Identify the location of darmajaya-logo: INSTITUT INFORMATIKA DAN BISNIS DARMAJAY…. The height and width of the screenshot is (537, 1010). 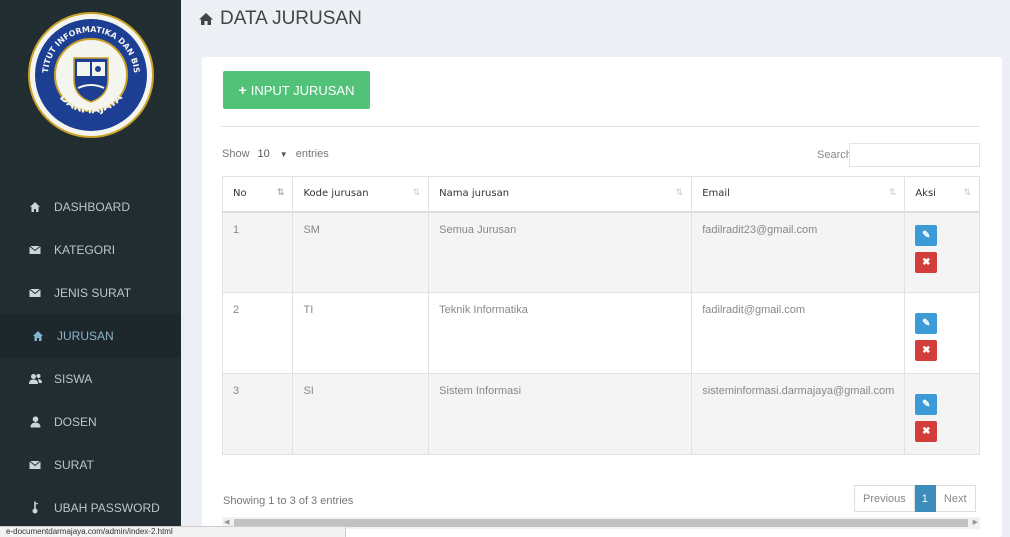
(89, 71).